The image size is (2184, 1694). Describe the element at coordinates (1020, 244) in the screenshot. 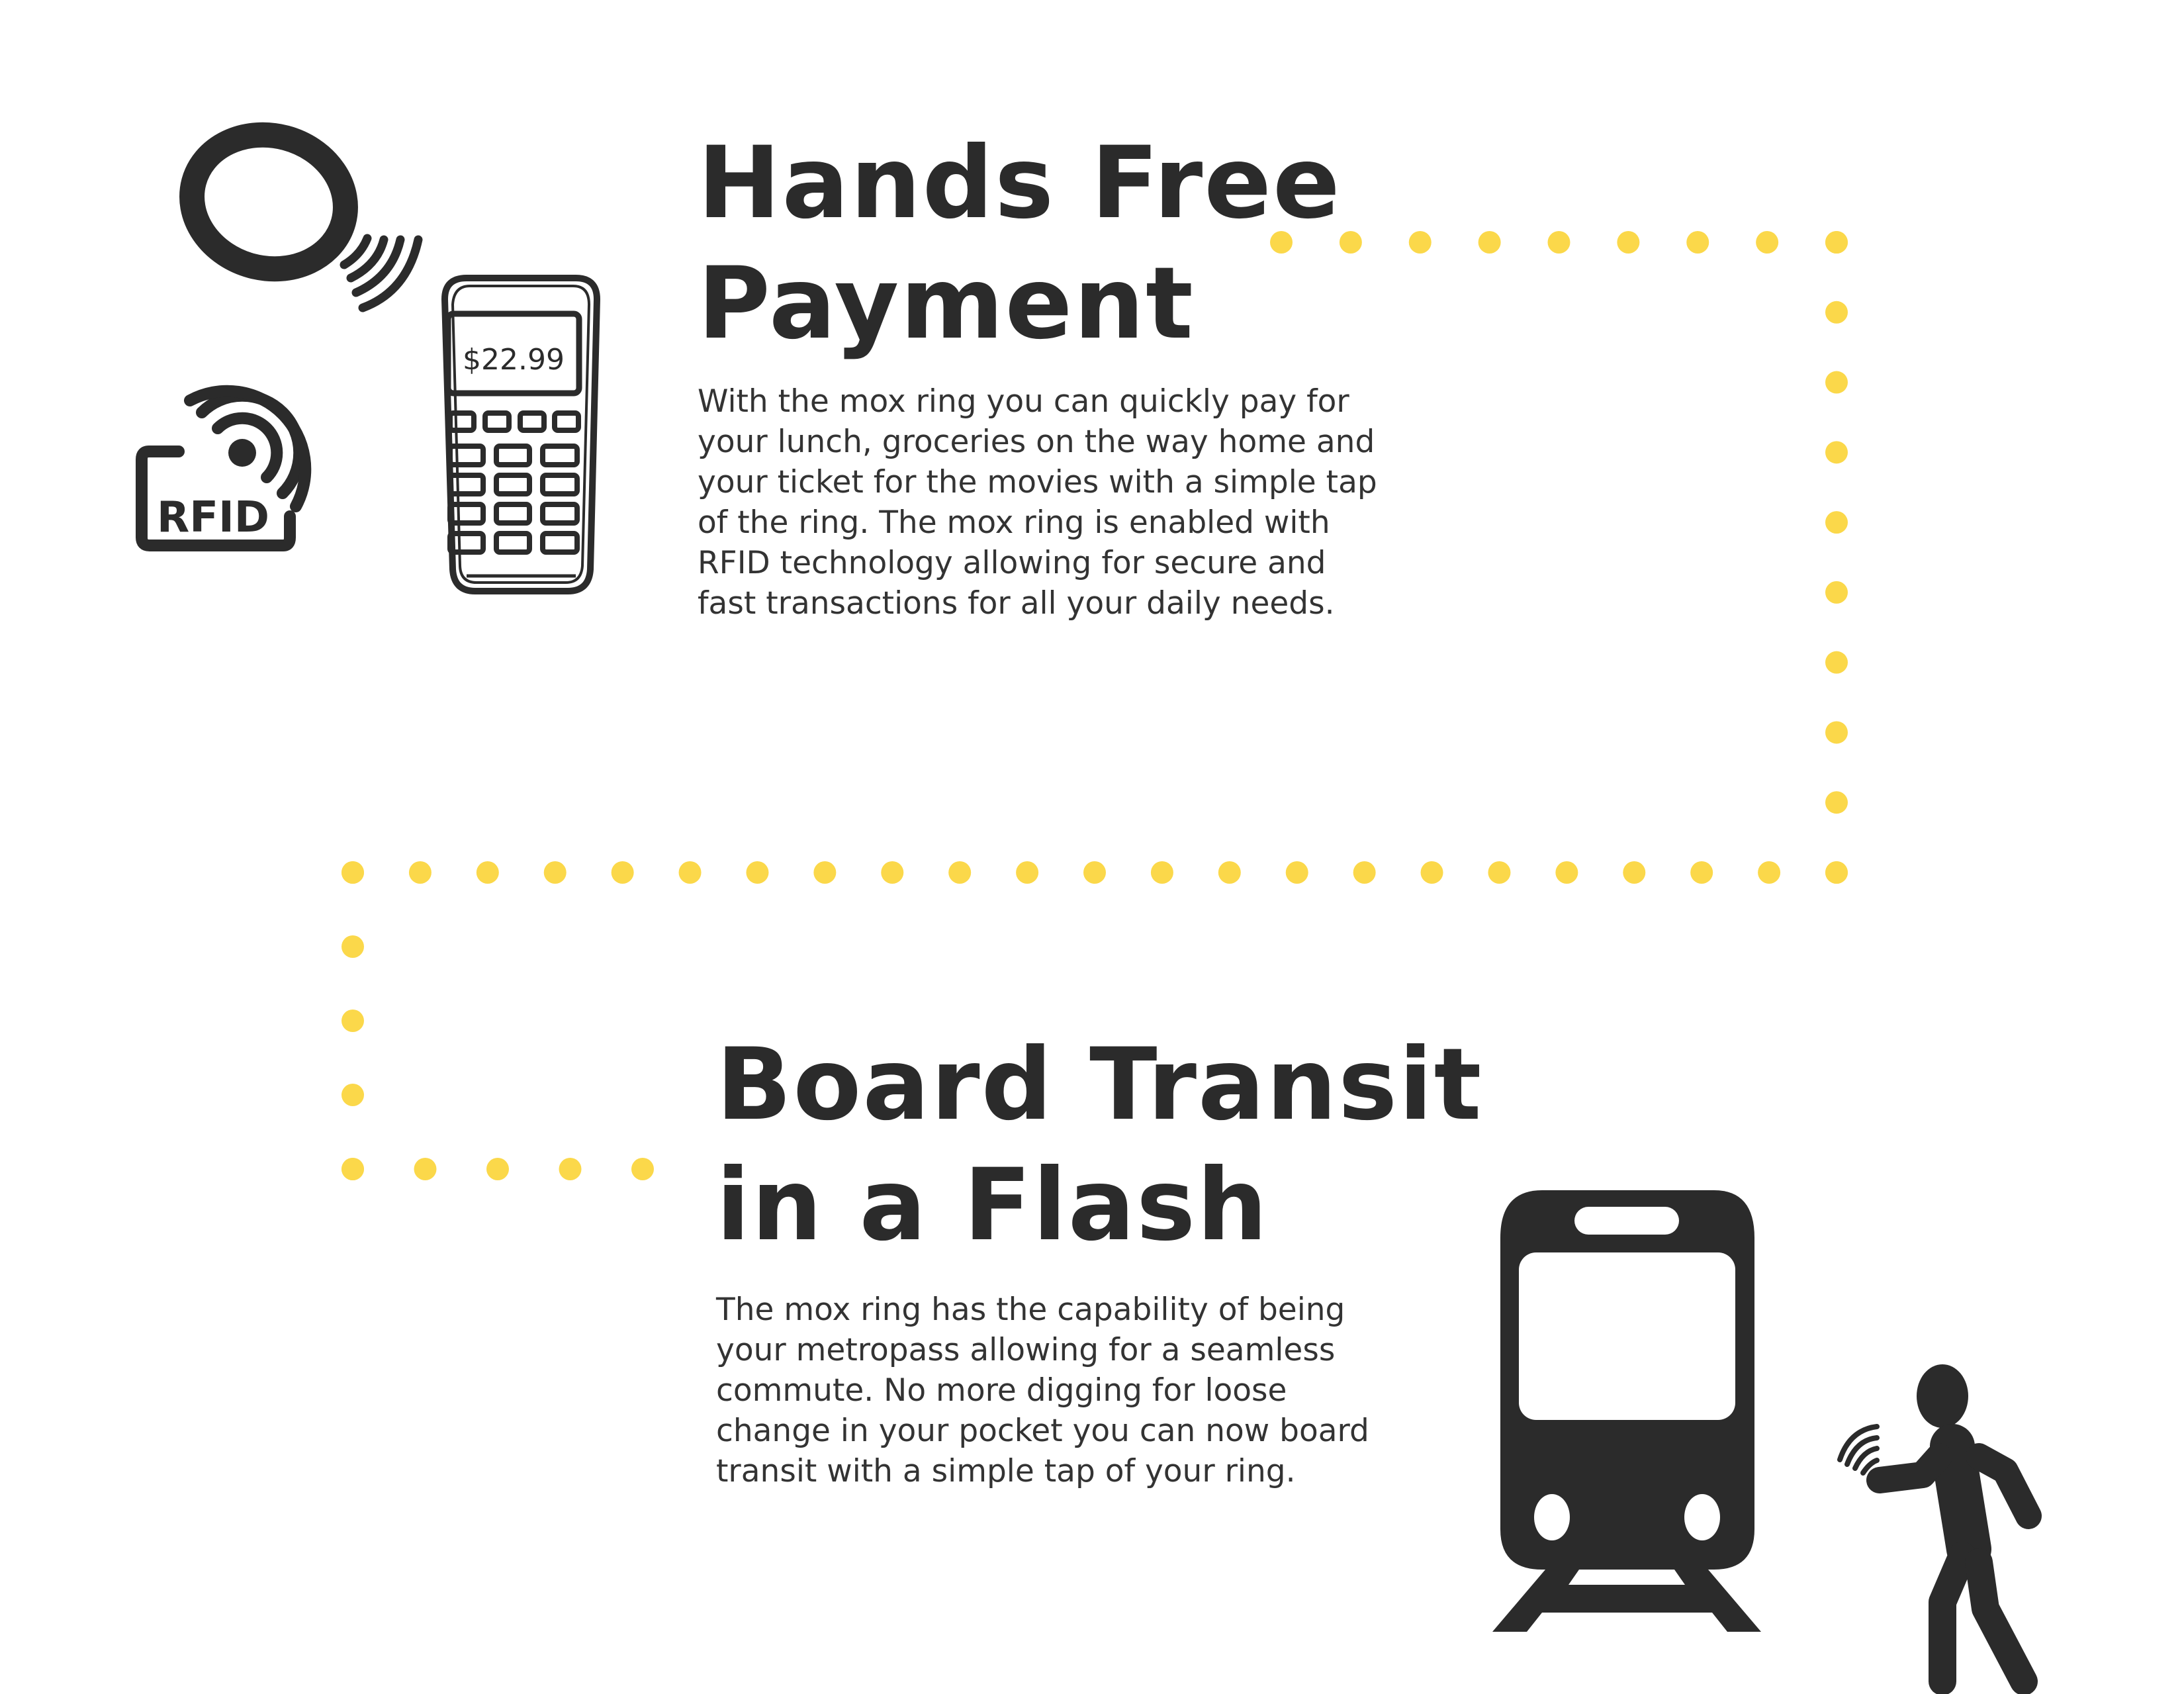

I see `payment-heading: Hands Free Payment` at that location.